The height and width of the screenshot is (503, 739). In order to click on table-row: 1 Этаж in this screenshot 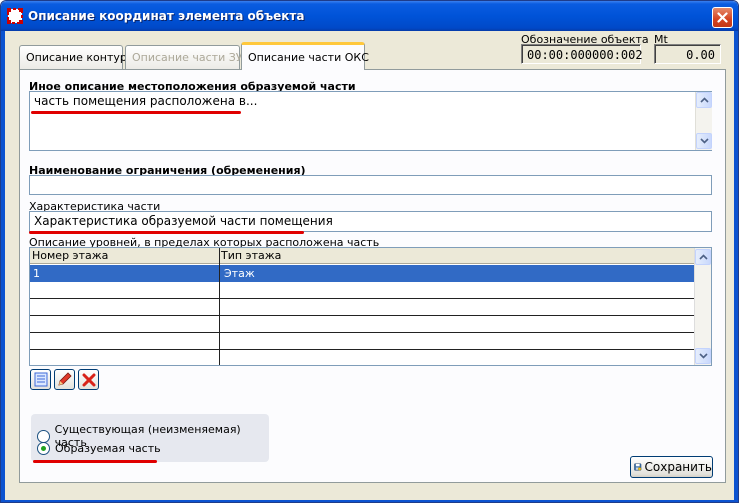, I will do `click(362, 273)`.